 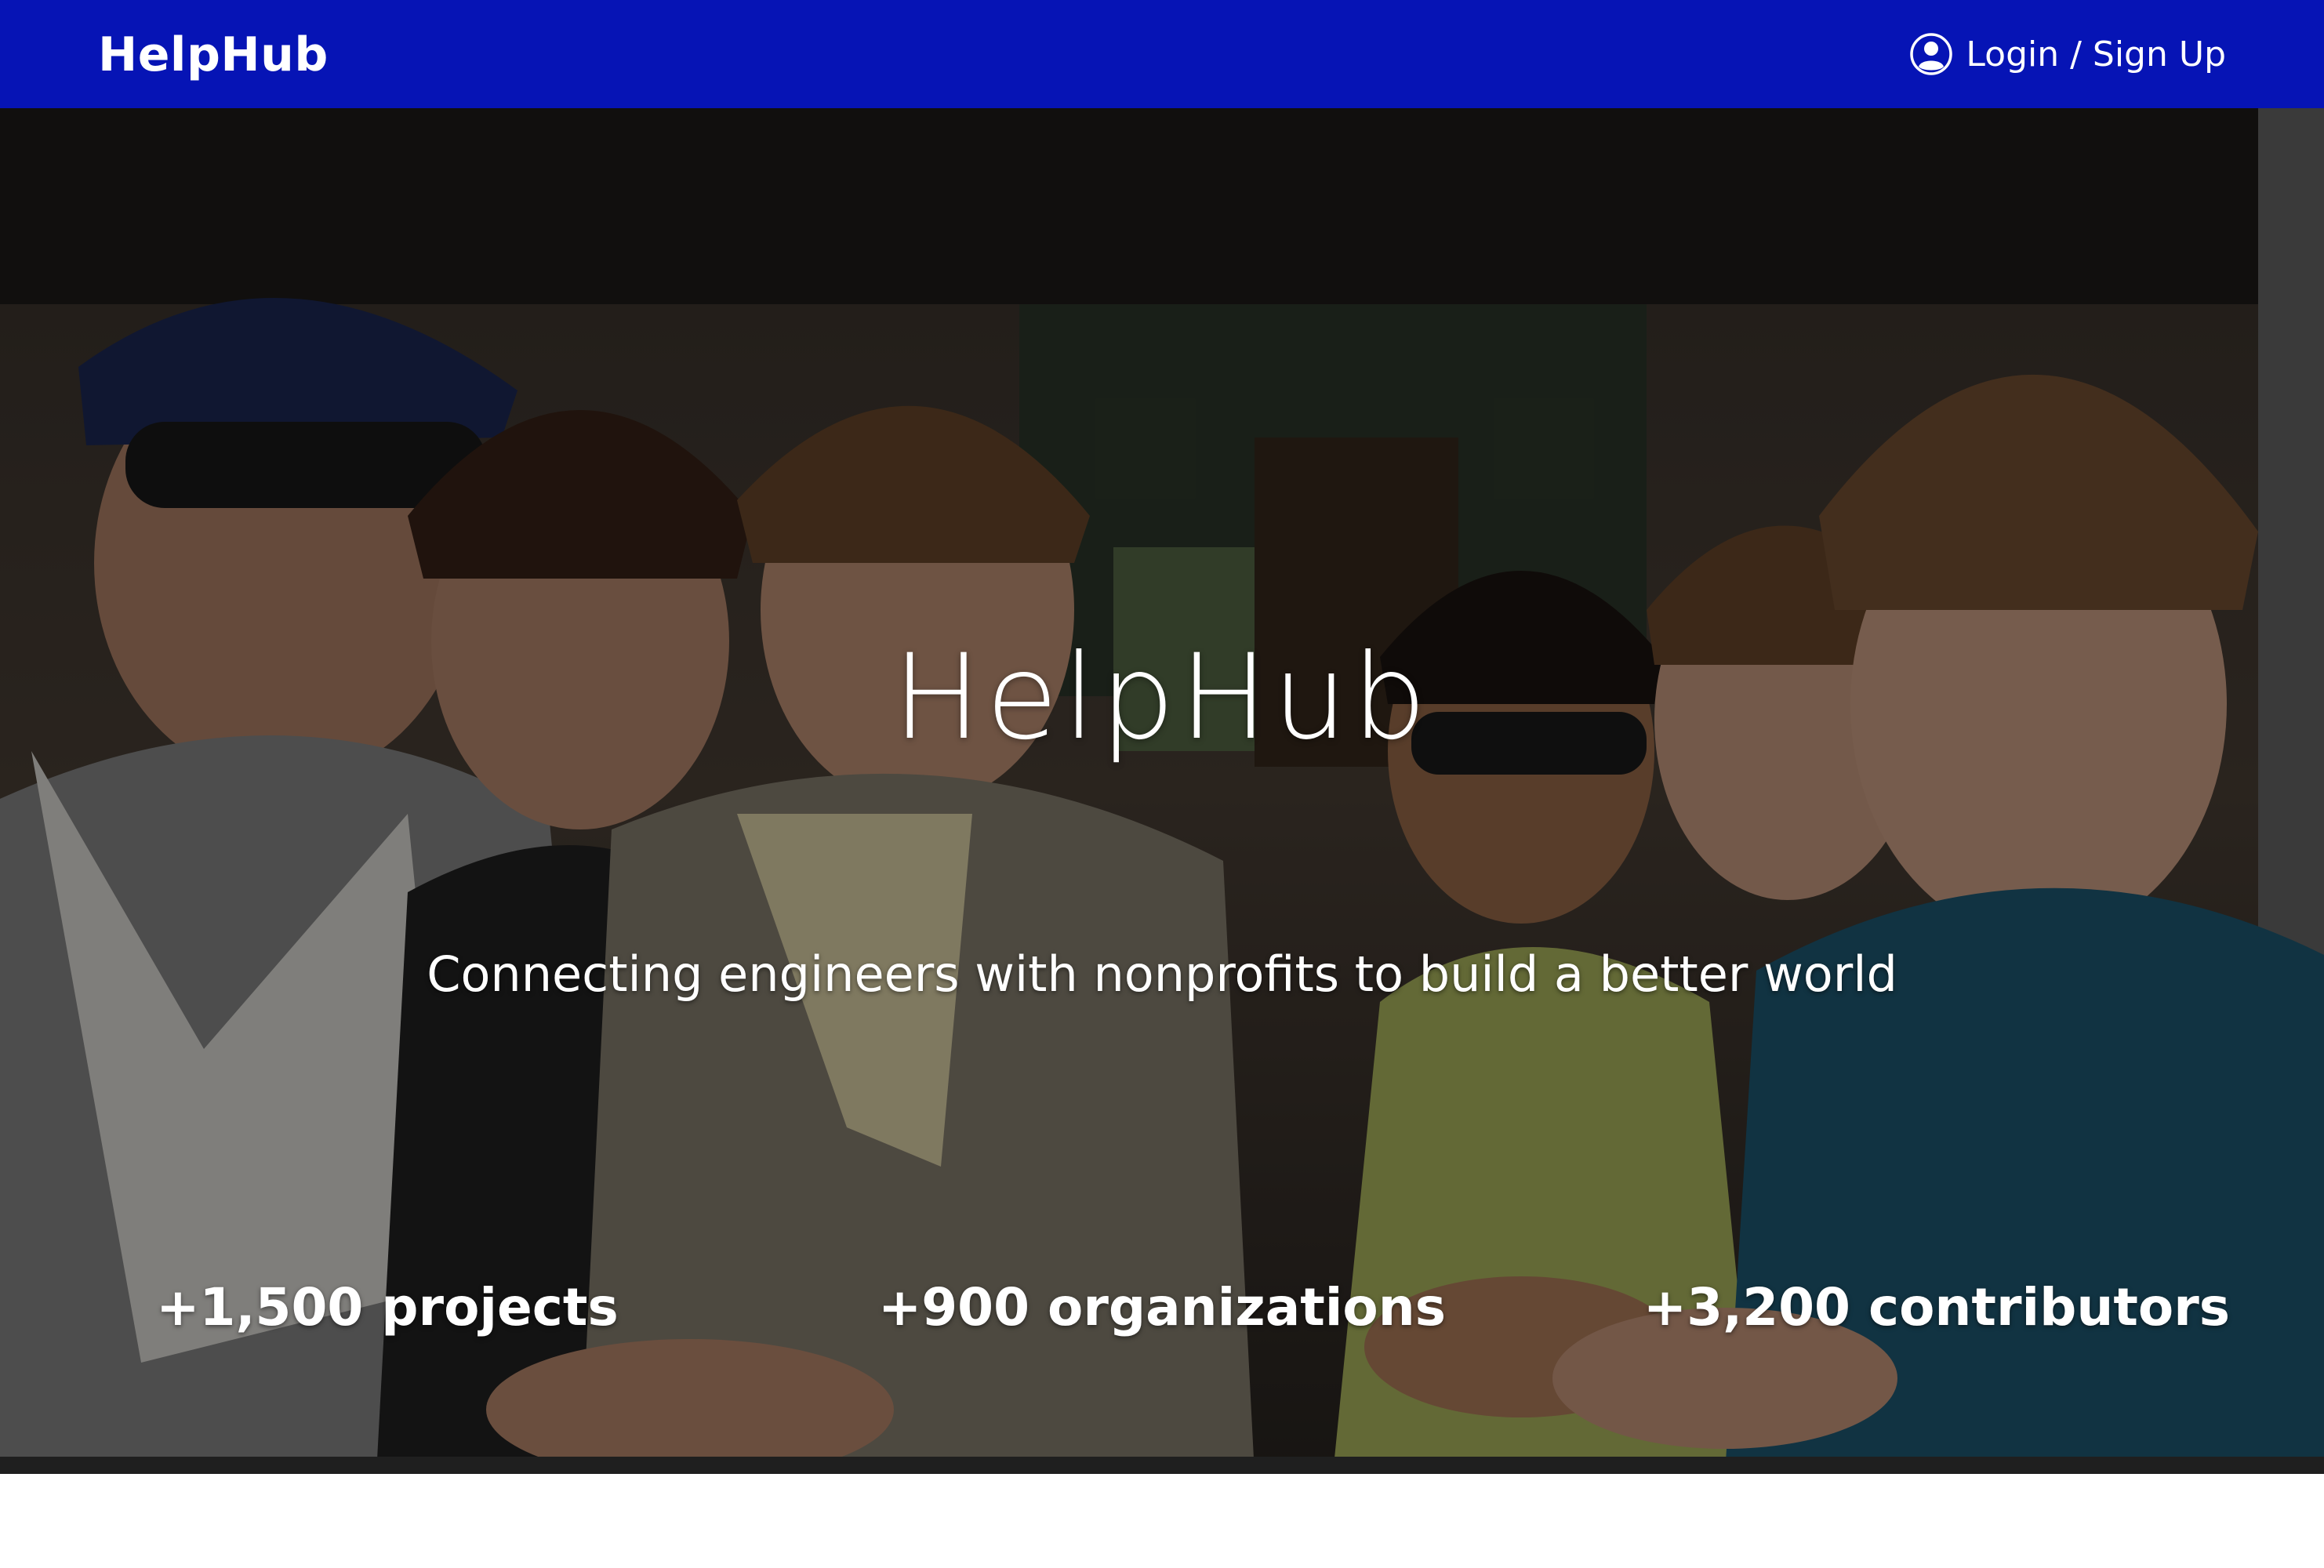 What do you see at coordinates (1162, 1307) in the screenshot?
I see `stat-organizations: +900 organizations` at bounding box center [1162, 1307].